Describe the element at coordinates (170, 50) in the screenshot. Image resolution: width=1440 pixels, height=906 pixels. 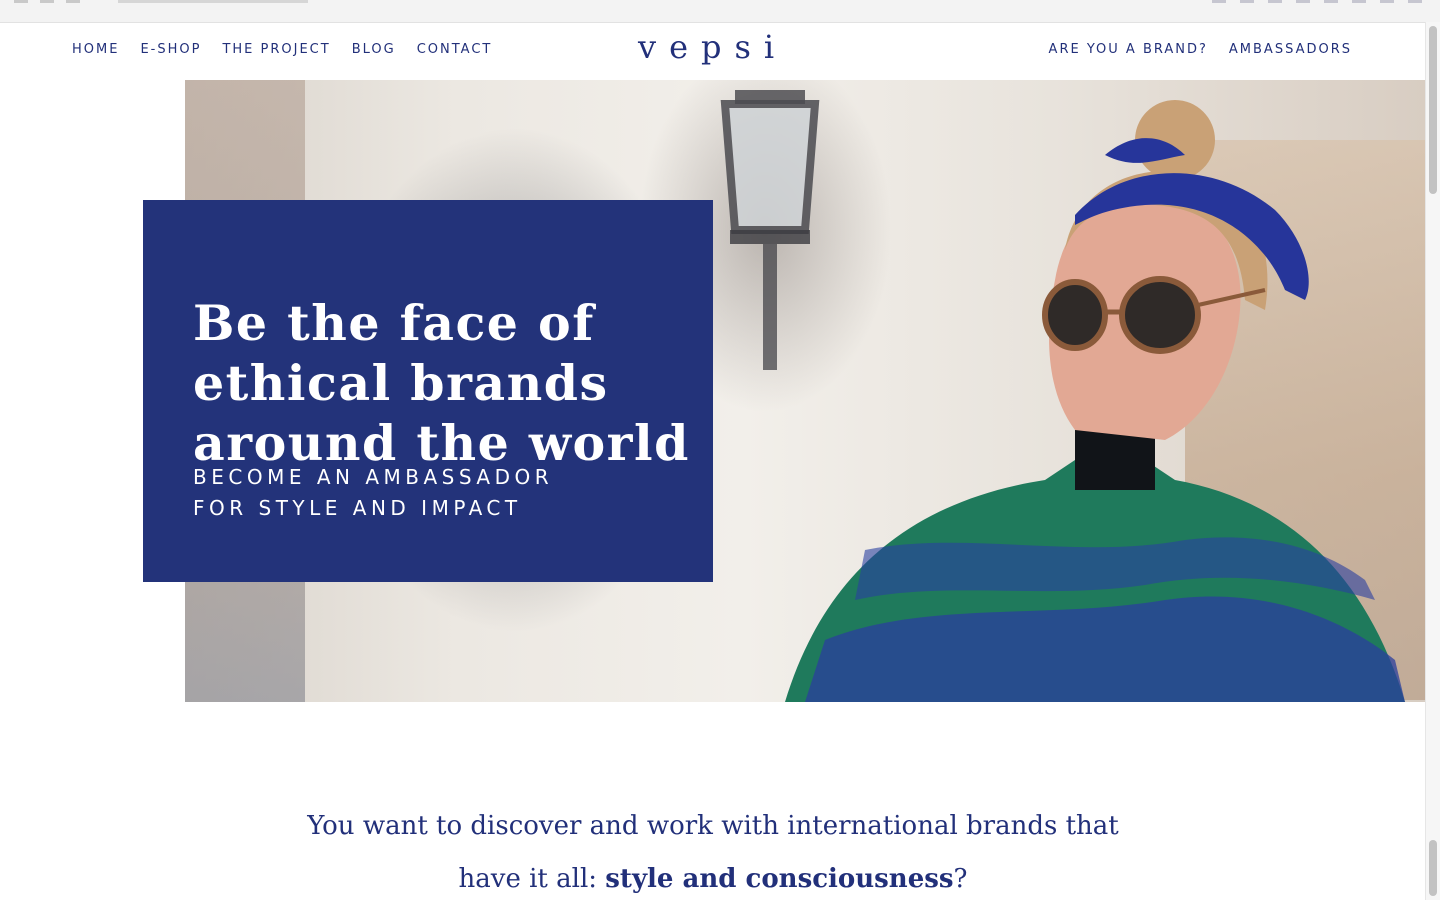
I see `nav-e-shop: E-SHOP` at that location.